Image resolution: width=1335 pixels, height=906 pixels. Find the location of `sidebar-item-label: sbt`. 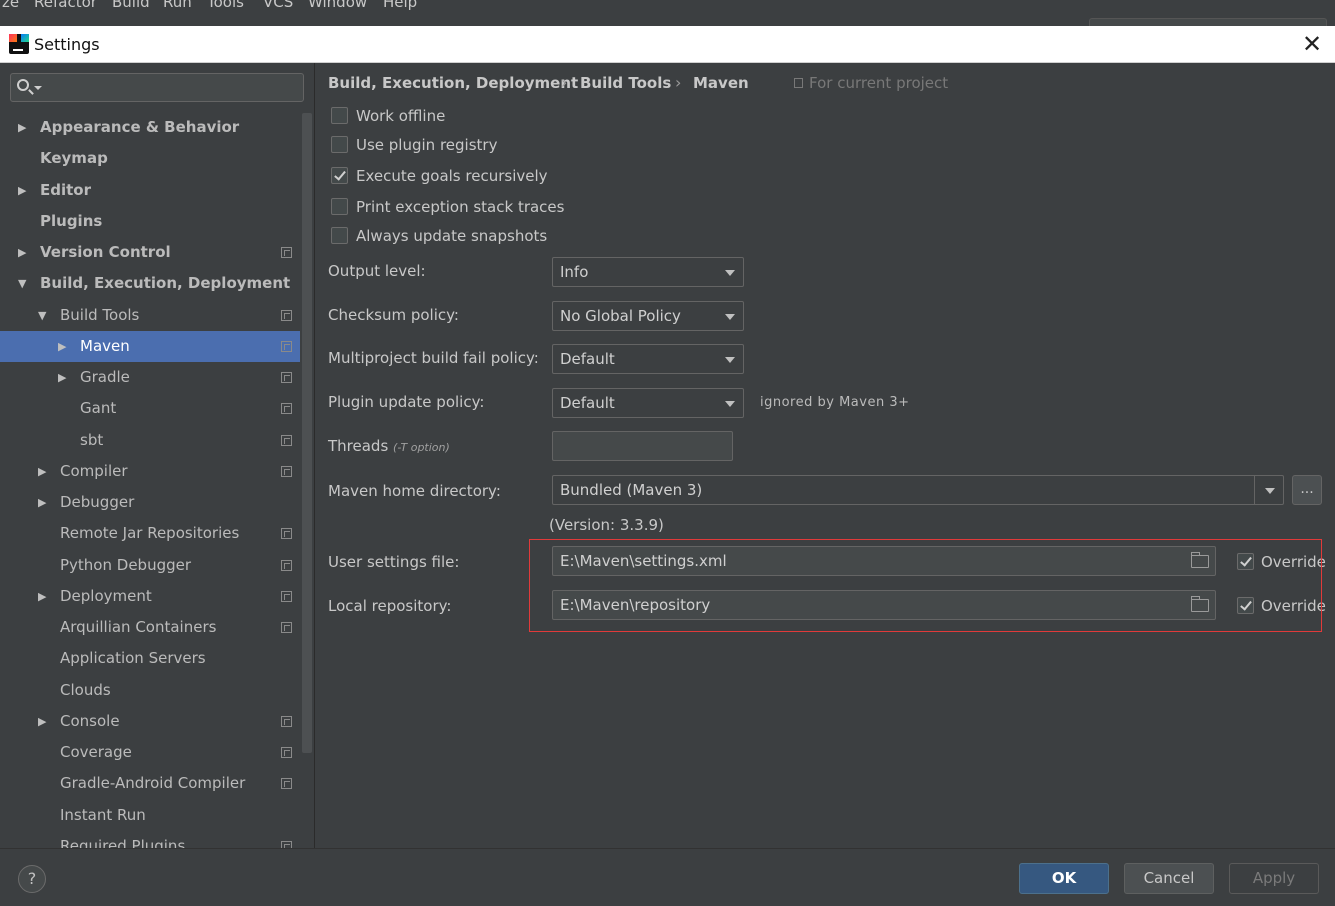

sidebar-item-label: sbt is located at coordinates (92, 440).